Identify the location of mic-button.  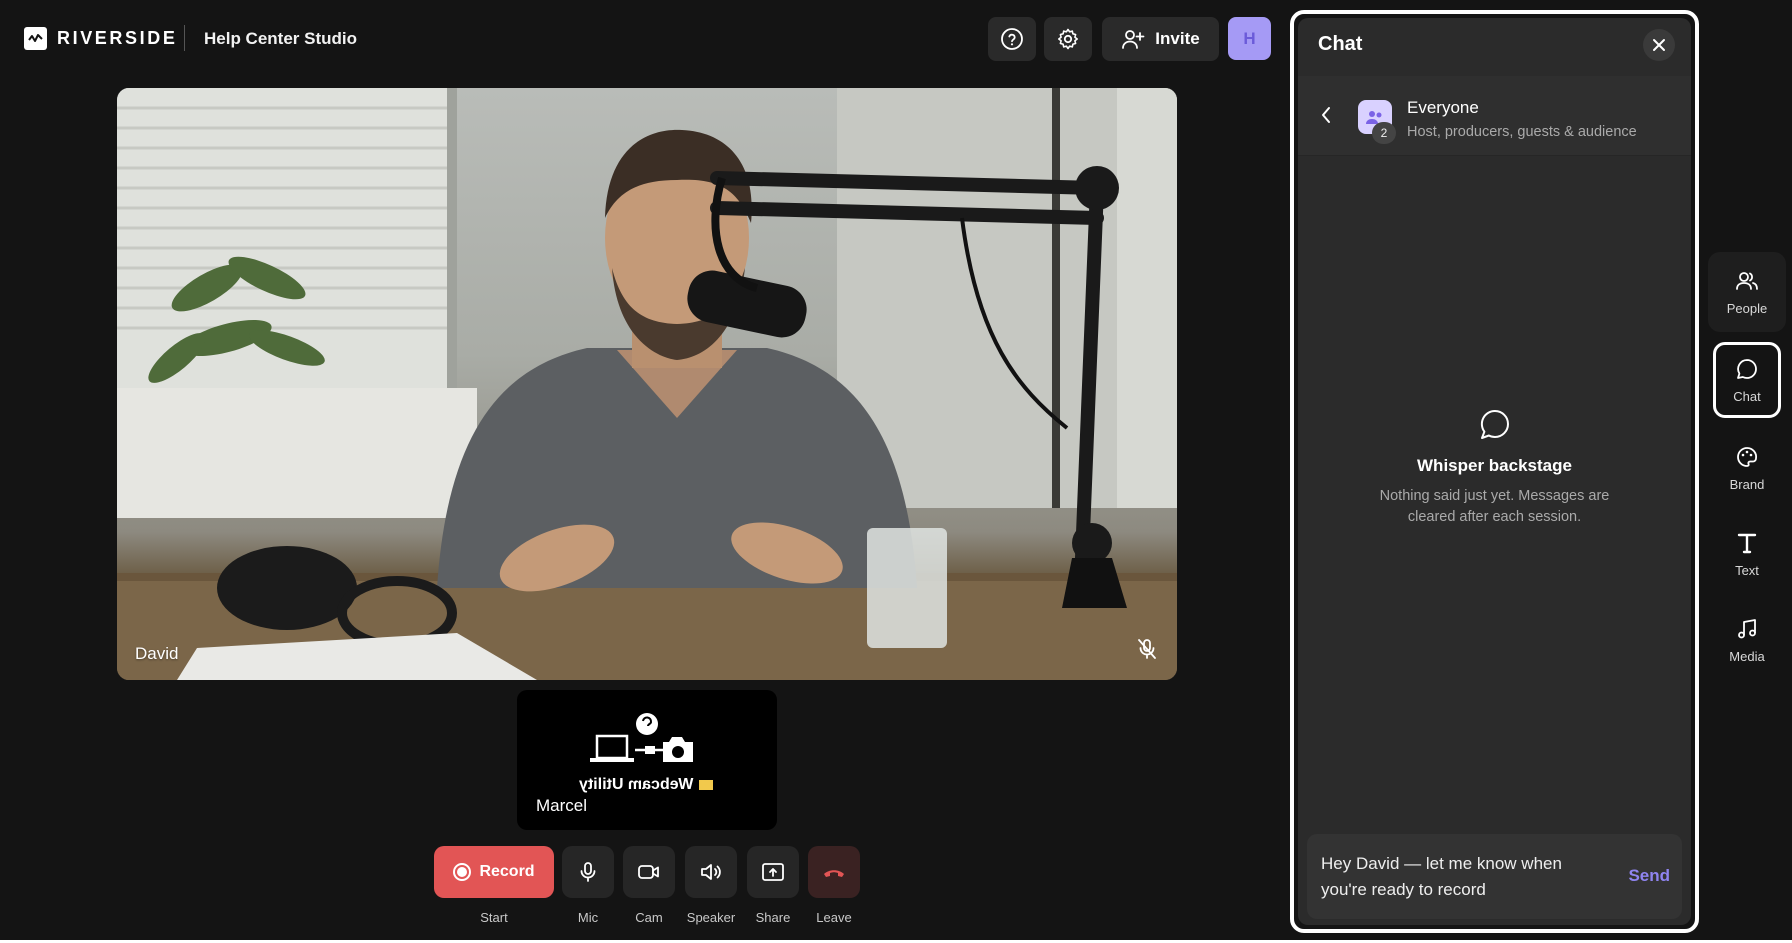
(588, 872).